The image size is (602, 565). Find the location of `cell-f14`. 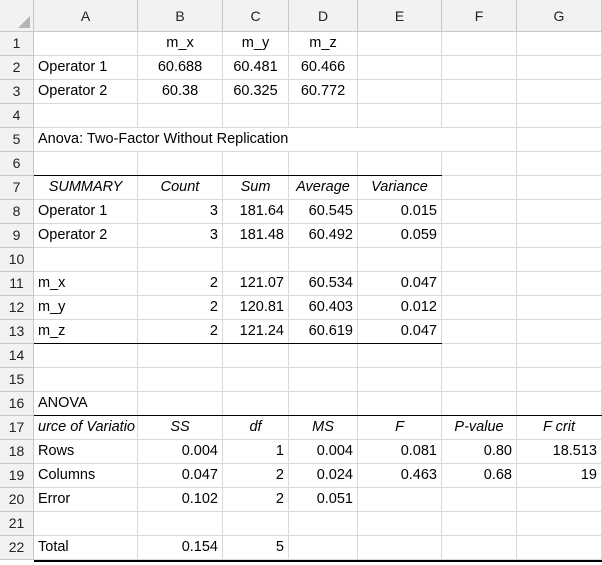

cell-f14 is located at coordinates (479, 356).